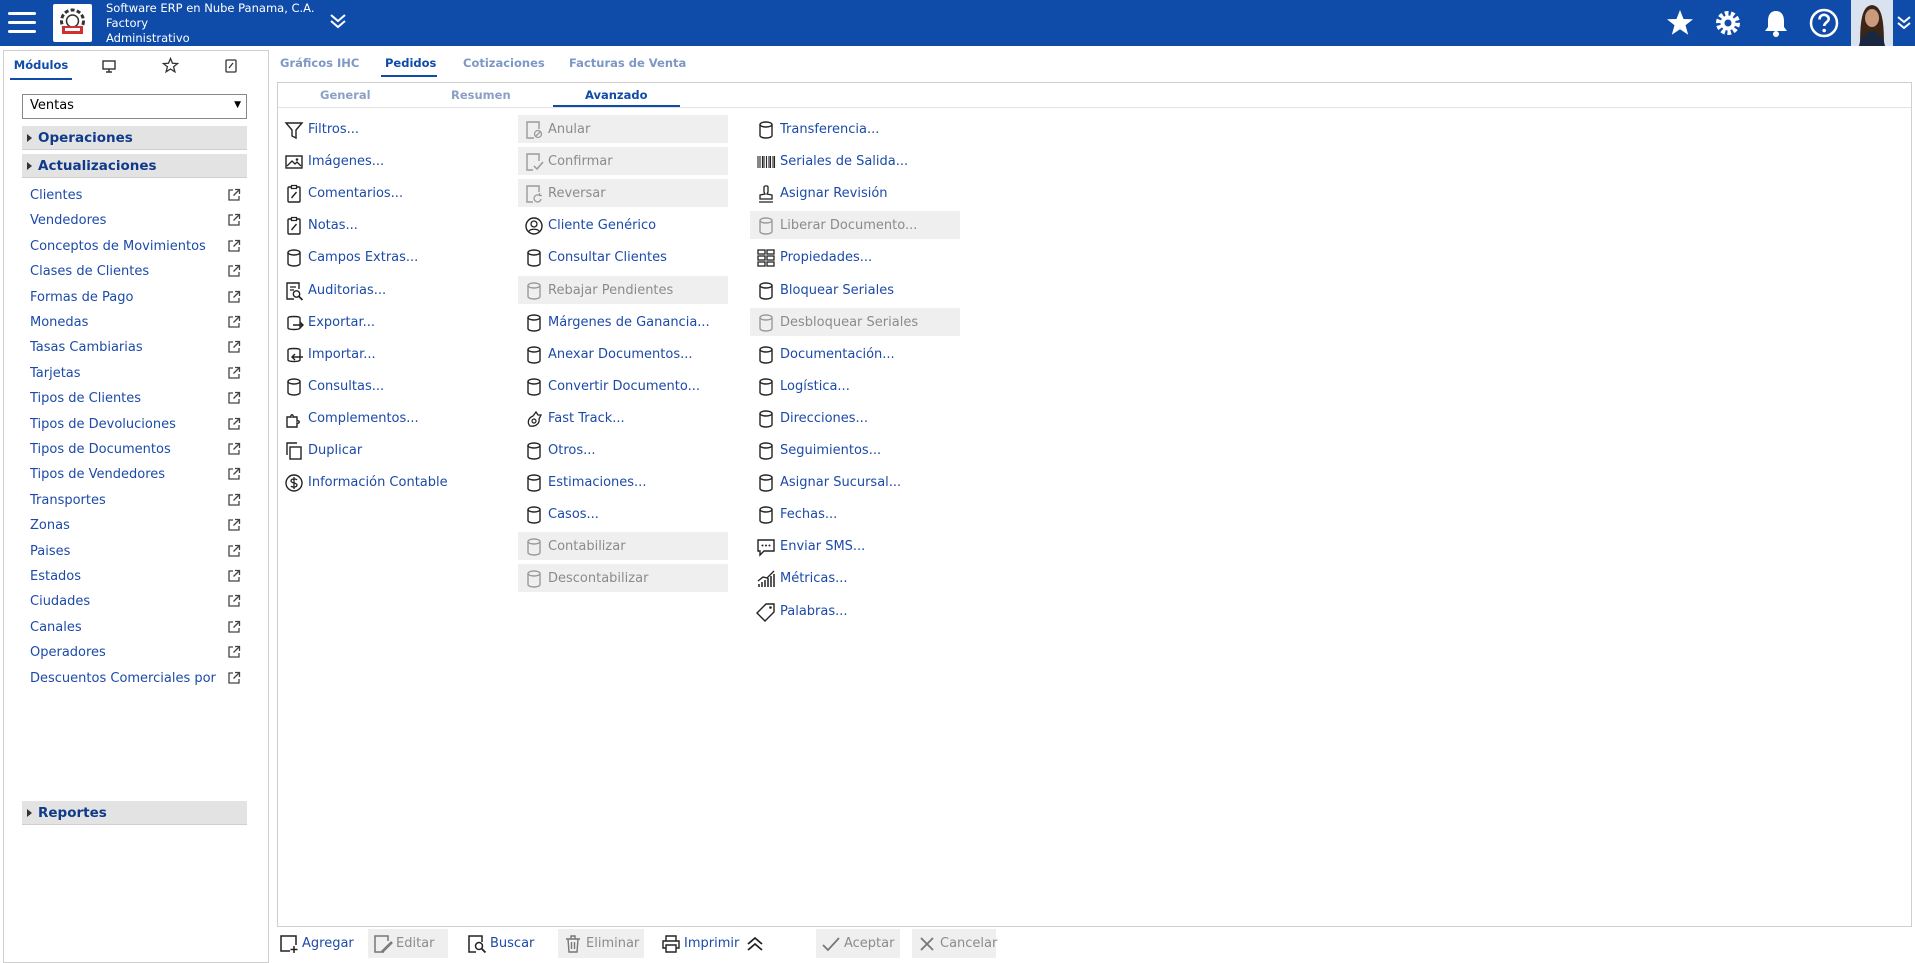  I want to click on tab-facturas-de-venta: Facturas de Venta, so click(627, 63).